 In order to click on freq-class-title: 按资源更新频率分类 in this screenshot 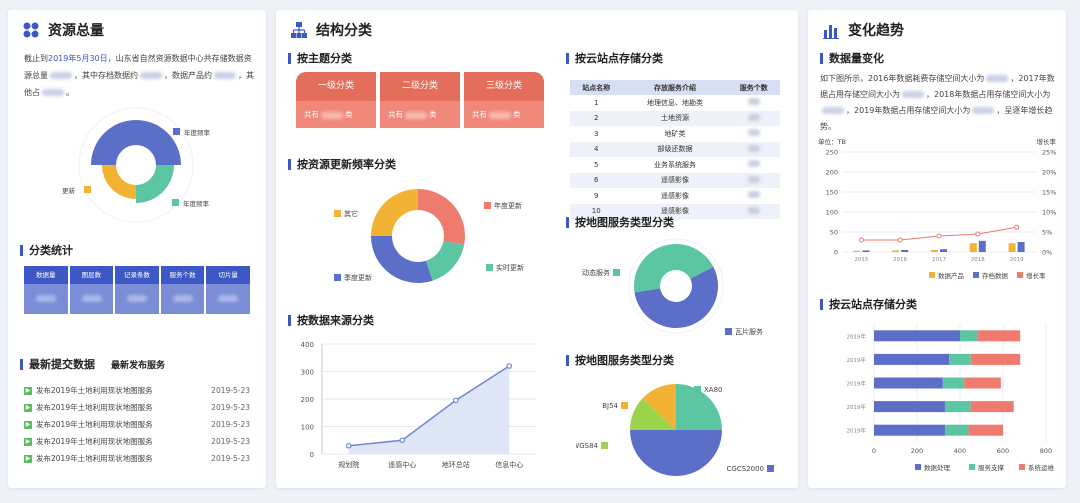, I will do `click(342, 164)`.